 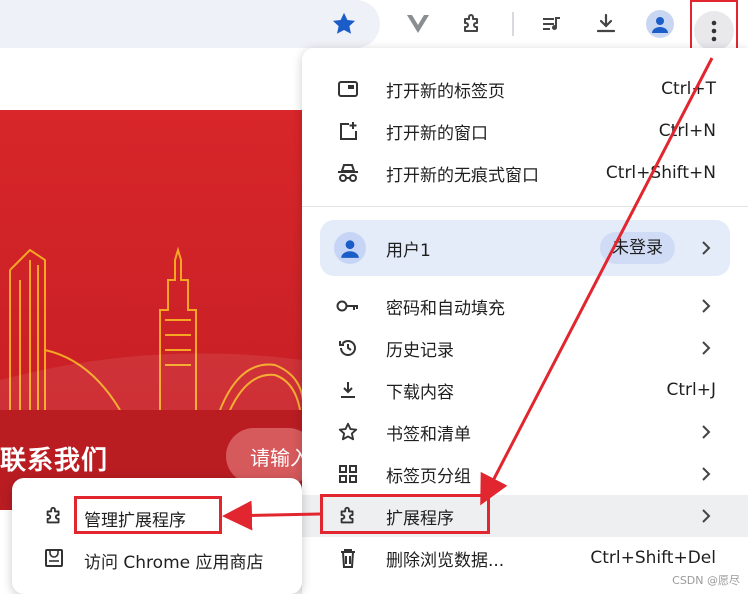 What do you see at coordinates (691, 390) in the screenshot?
I see `menu-shortcut: Ctrl+J` at bounding box center [691, 390].